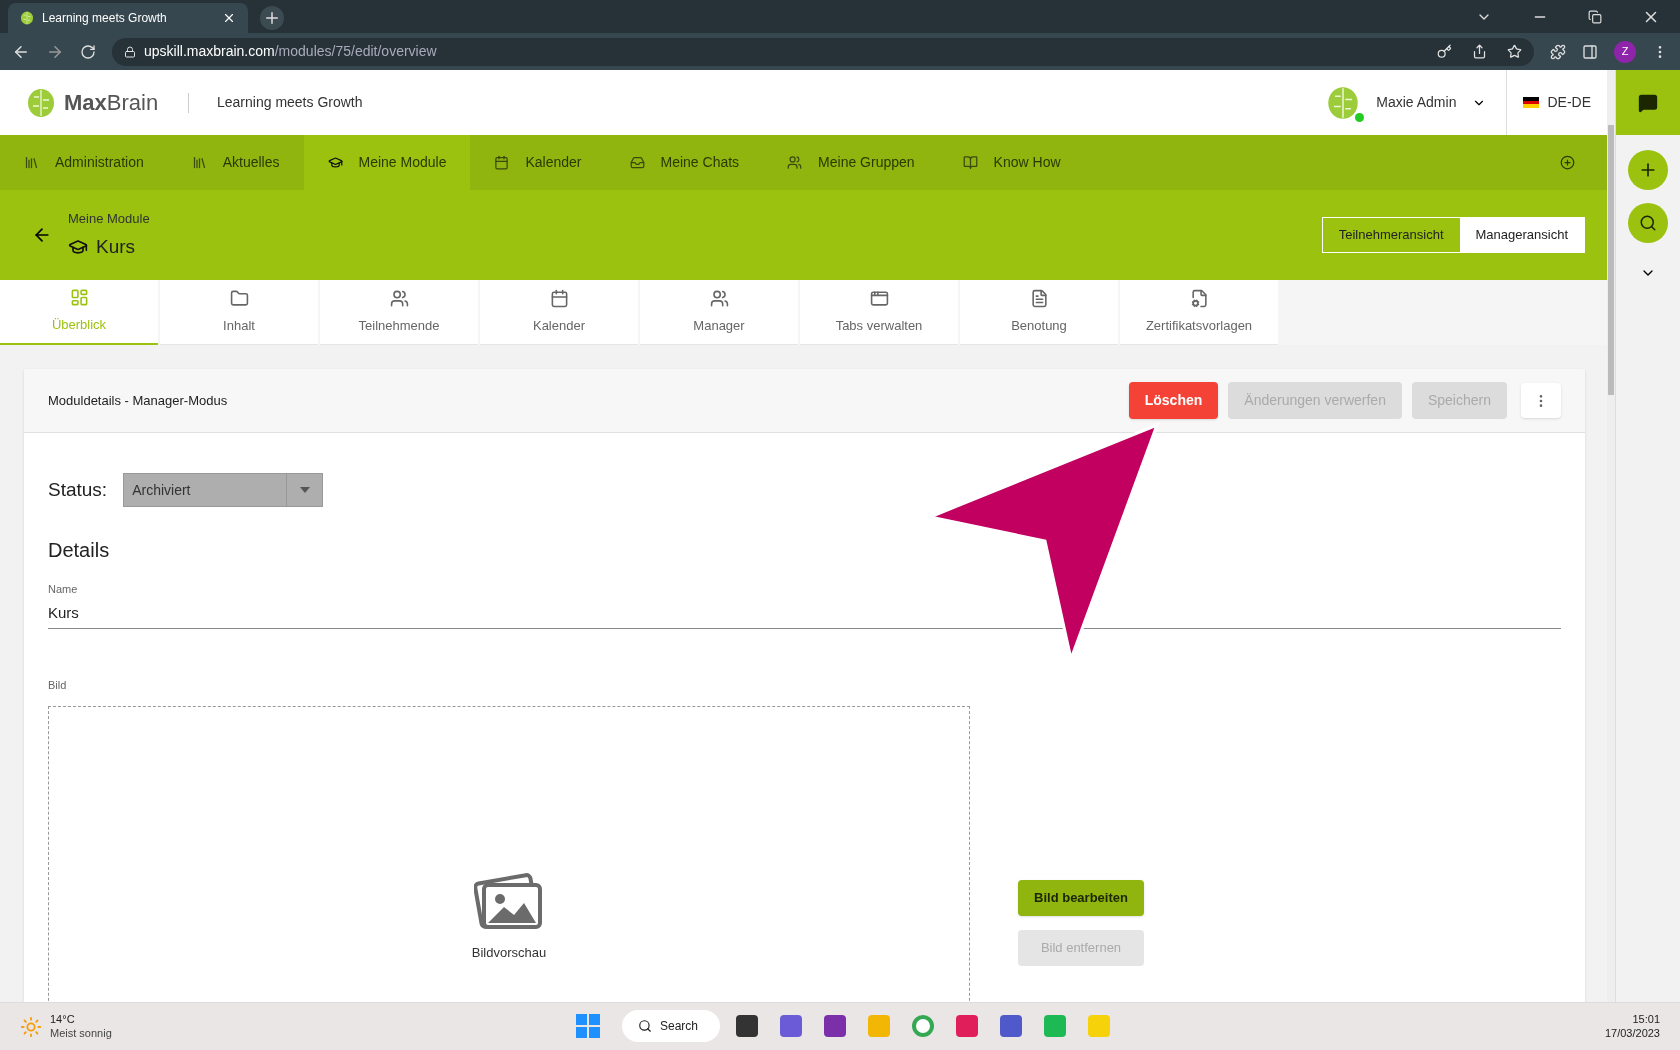  What do you see at coordinates (1567, 162) in the screenshot?
I see `add-circle-icon` at bounding box center [1567, 162].